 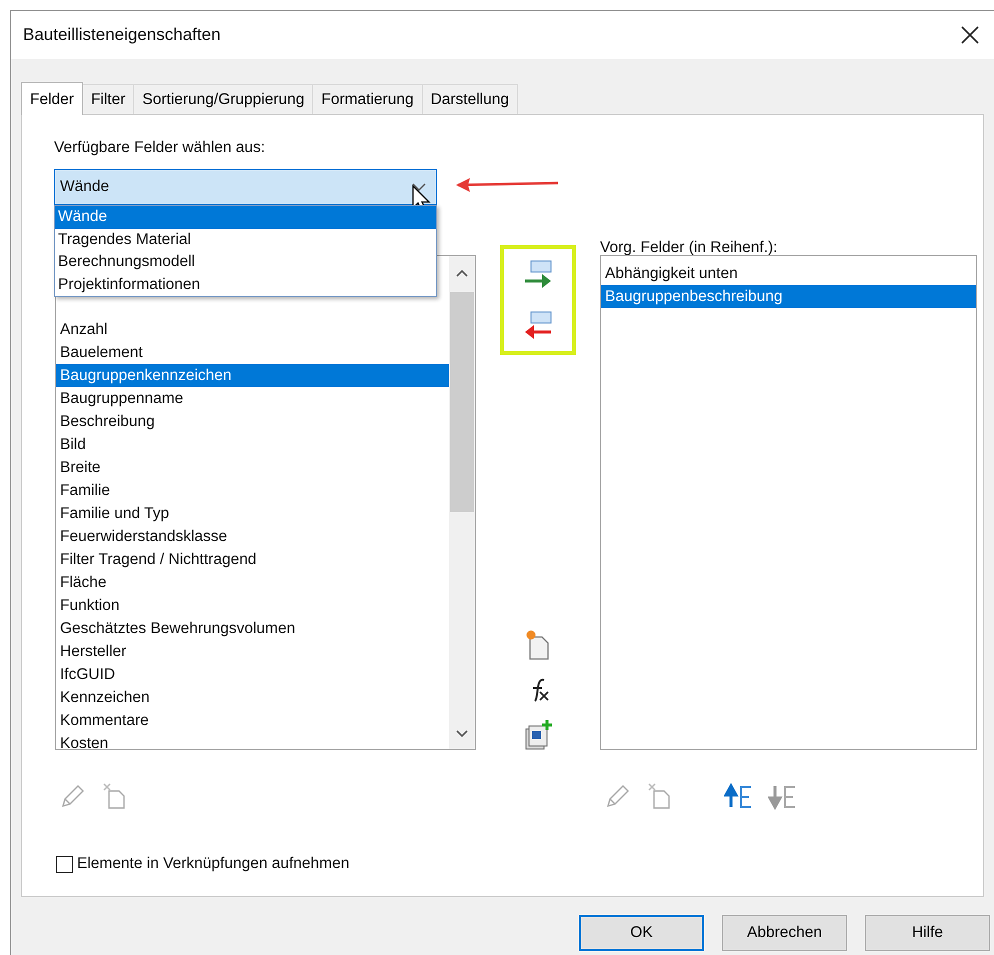 I want to click on source-label: Verfügbare Felder wählen aus:, so click(x=160, y=148).